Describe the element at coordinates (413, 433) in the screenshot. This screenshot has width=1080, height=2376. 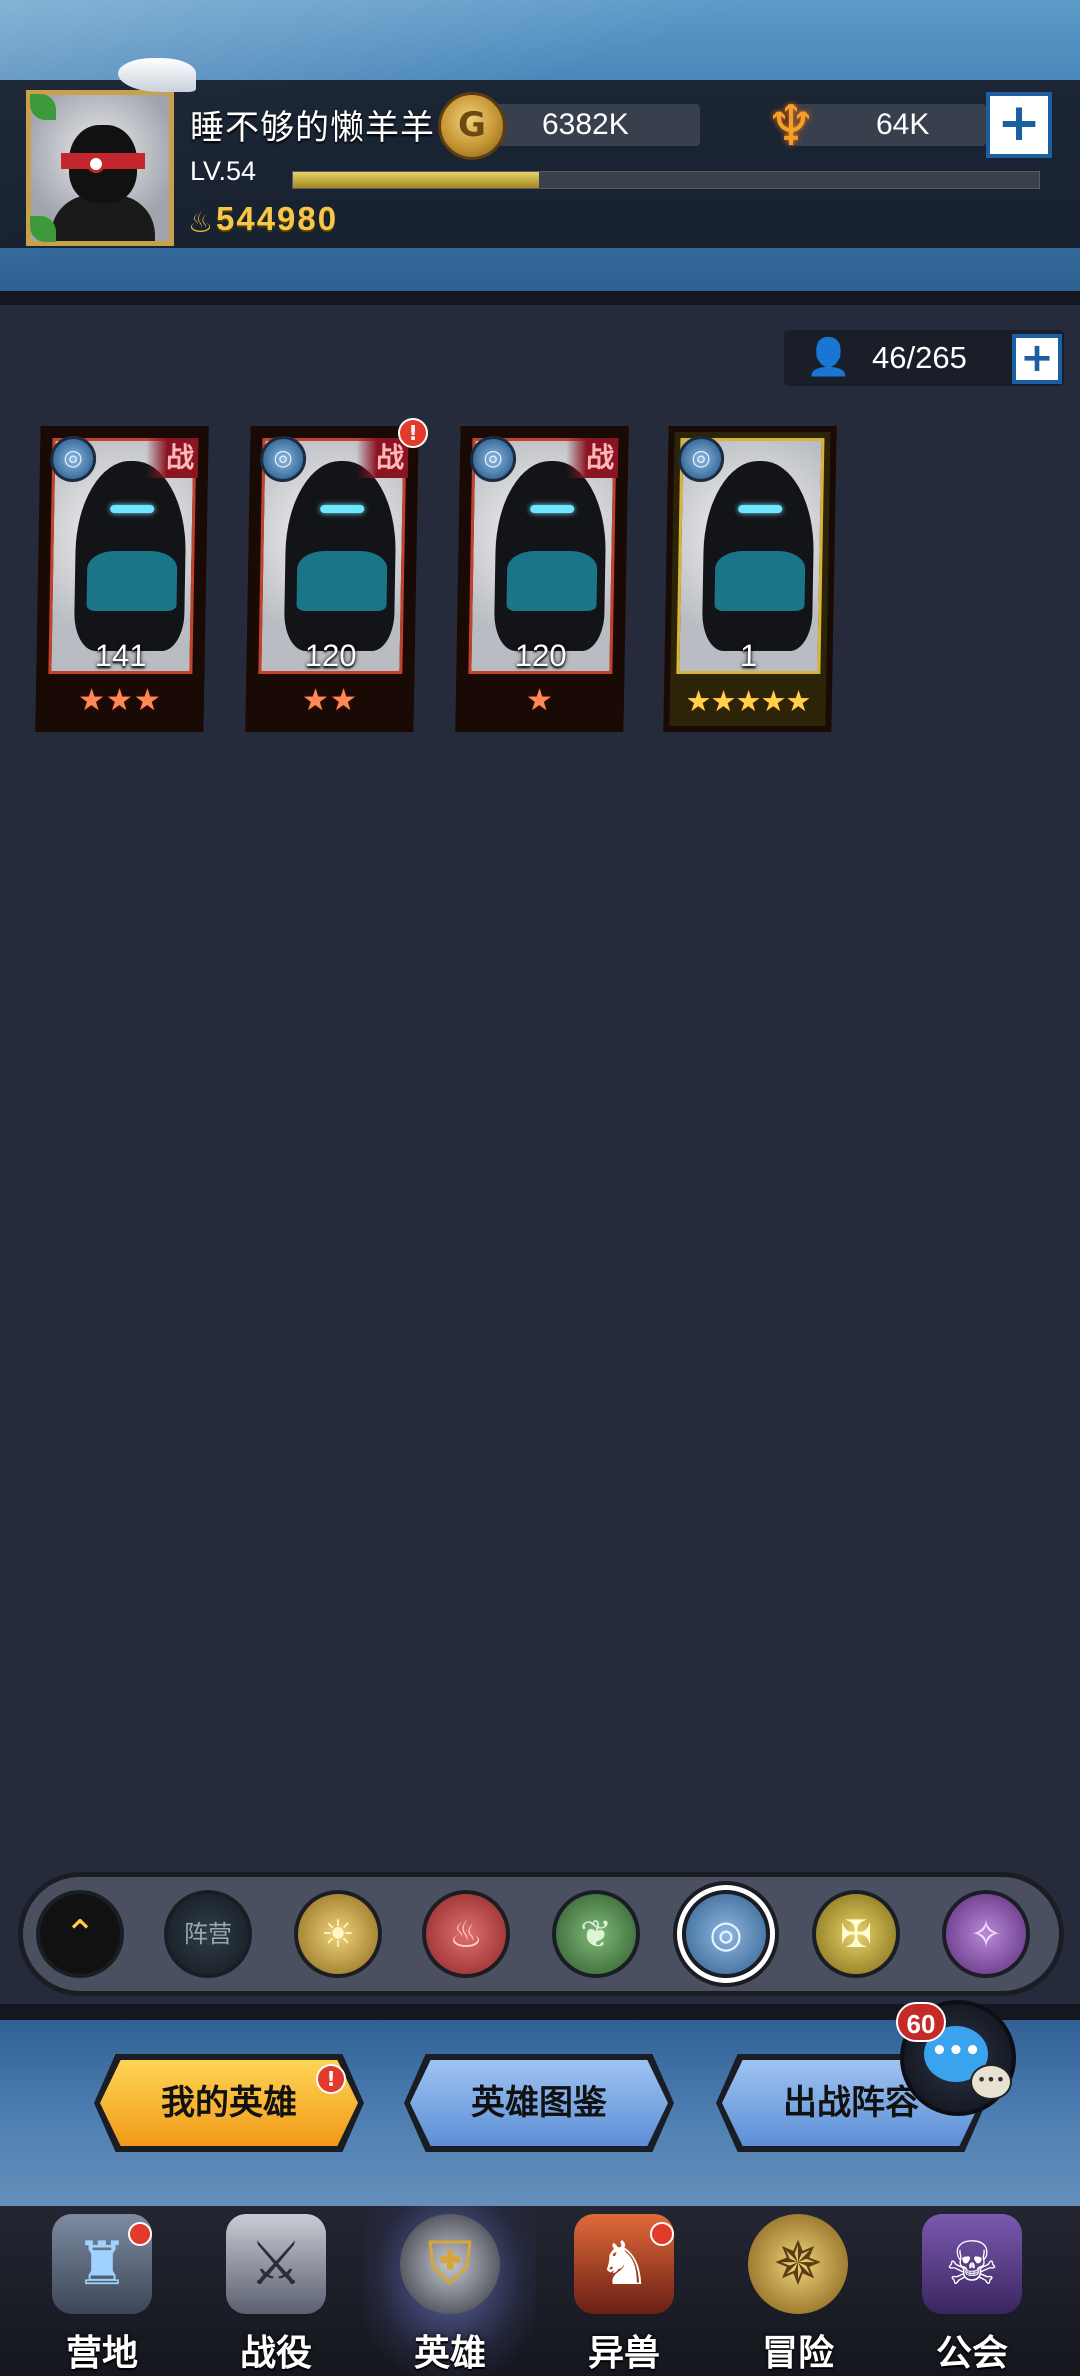
I see `hero-alert-badge: !` at that location.